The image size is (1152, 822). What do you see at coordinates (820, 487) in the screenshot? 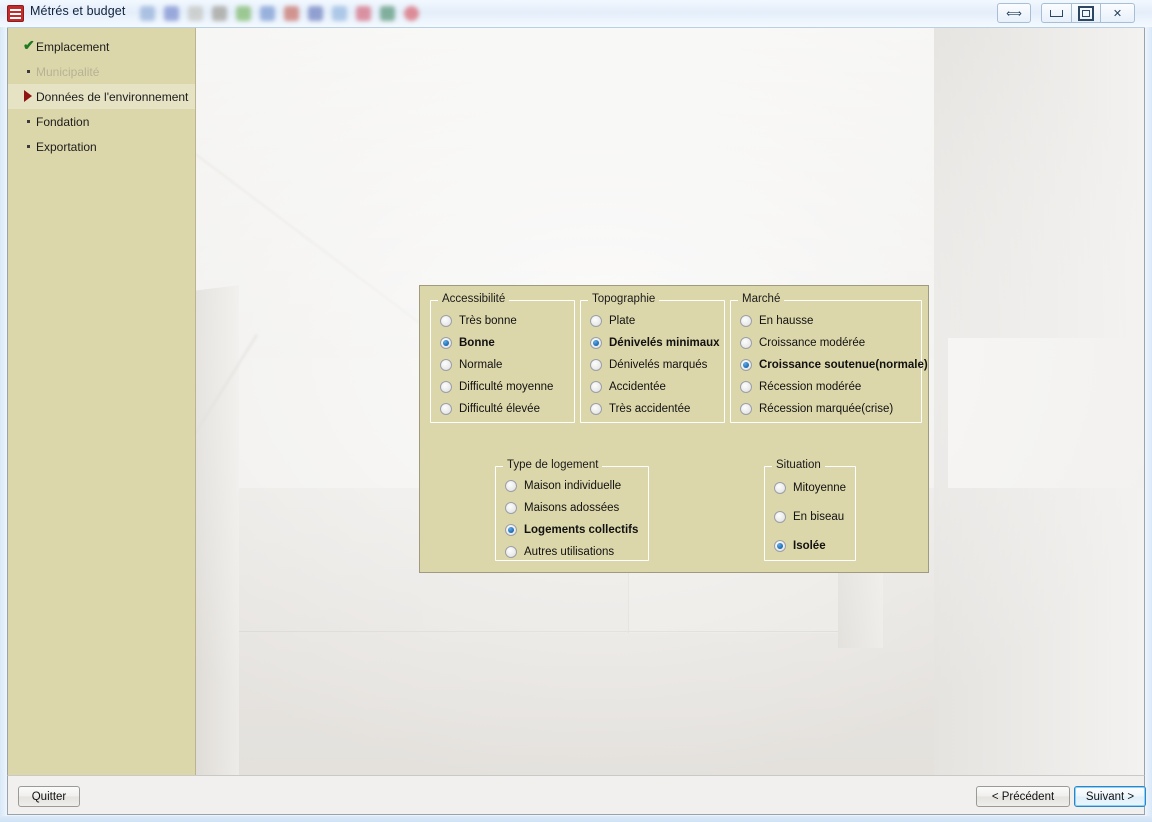
I see `radio-label: Mitoyenne` at bounding box center [820, 487].